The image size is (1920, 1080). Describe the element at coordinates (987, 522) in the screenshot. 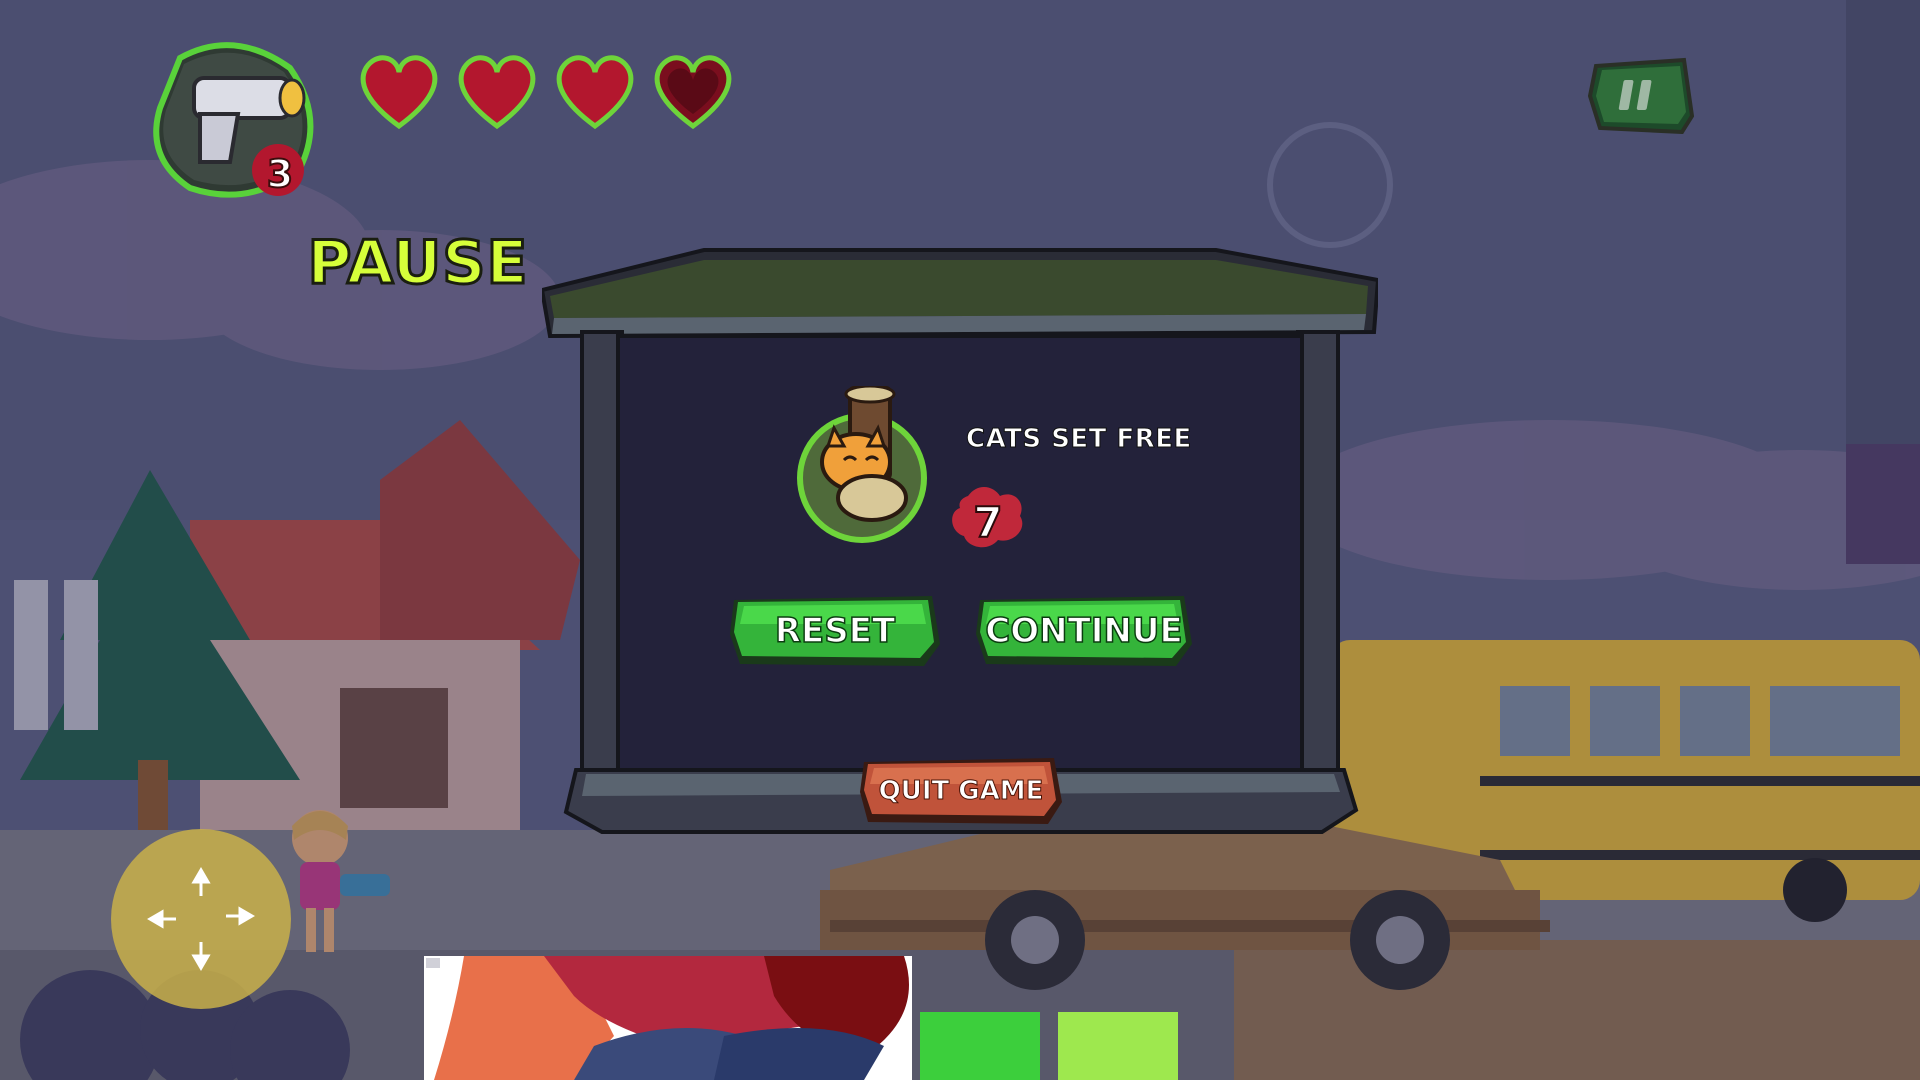

I see `cats-set-free-count: 7` at that location.